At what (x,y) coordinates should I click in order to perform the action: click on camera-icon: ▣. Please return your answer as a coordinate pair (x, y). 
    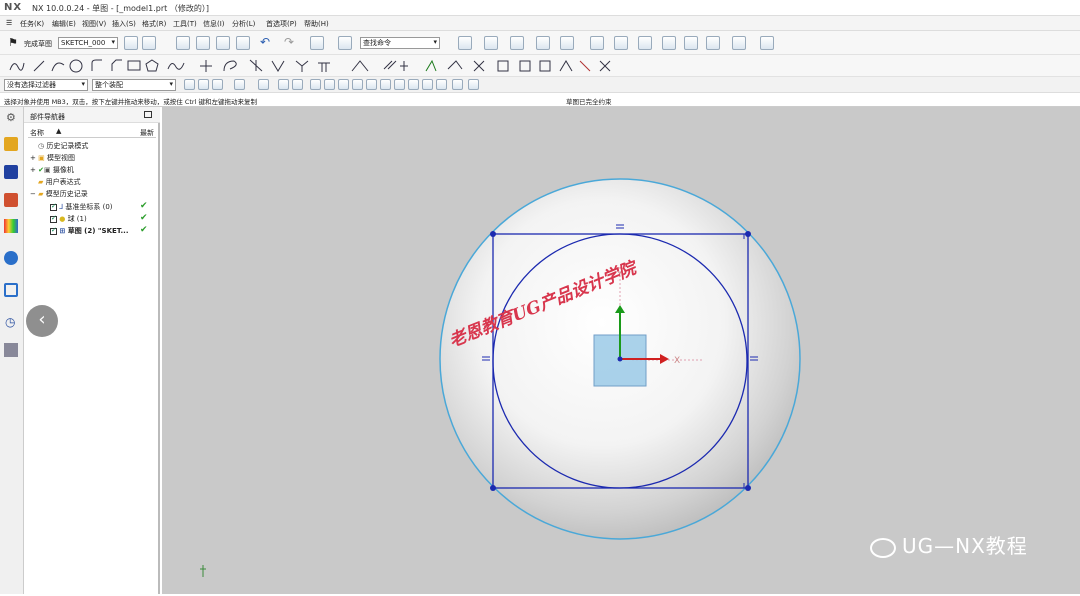
    Looking at the image, I should click on (47, 170).